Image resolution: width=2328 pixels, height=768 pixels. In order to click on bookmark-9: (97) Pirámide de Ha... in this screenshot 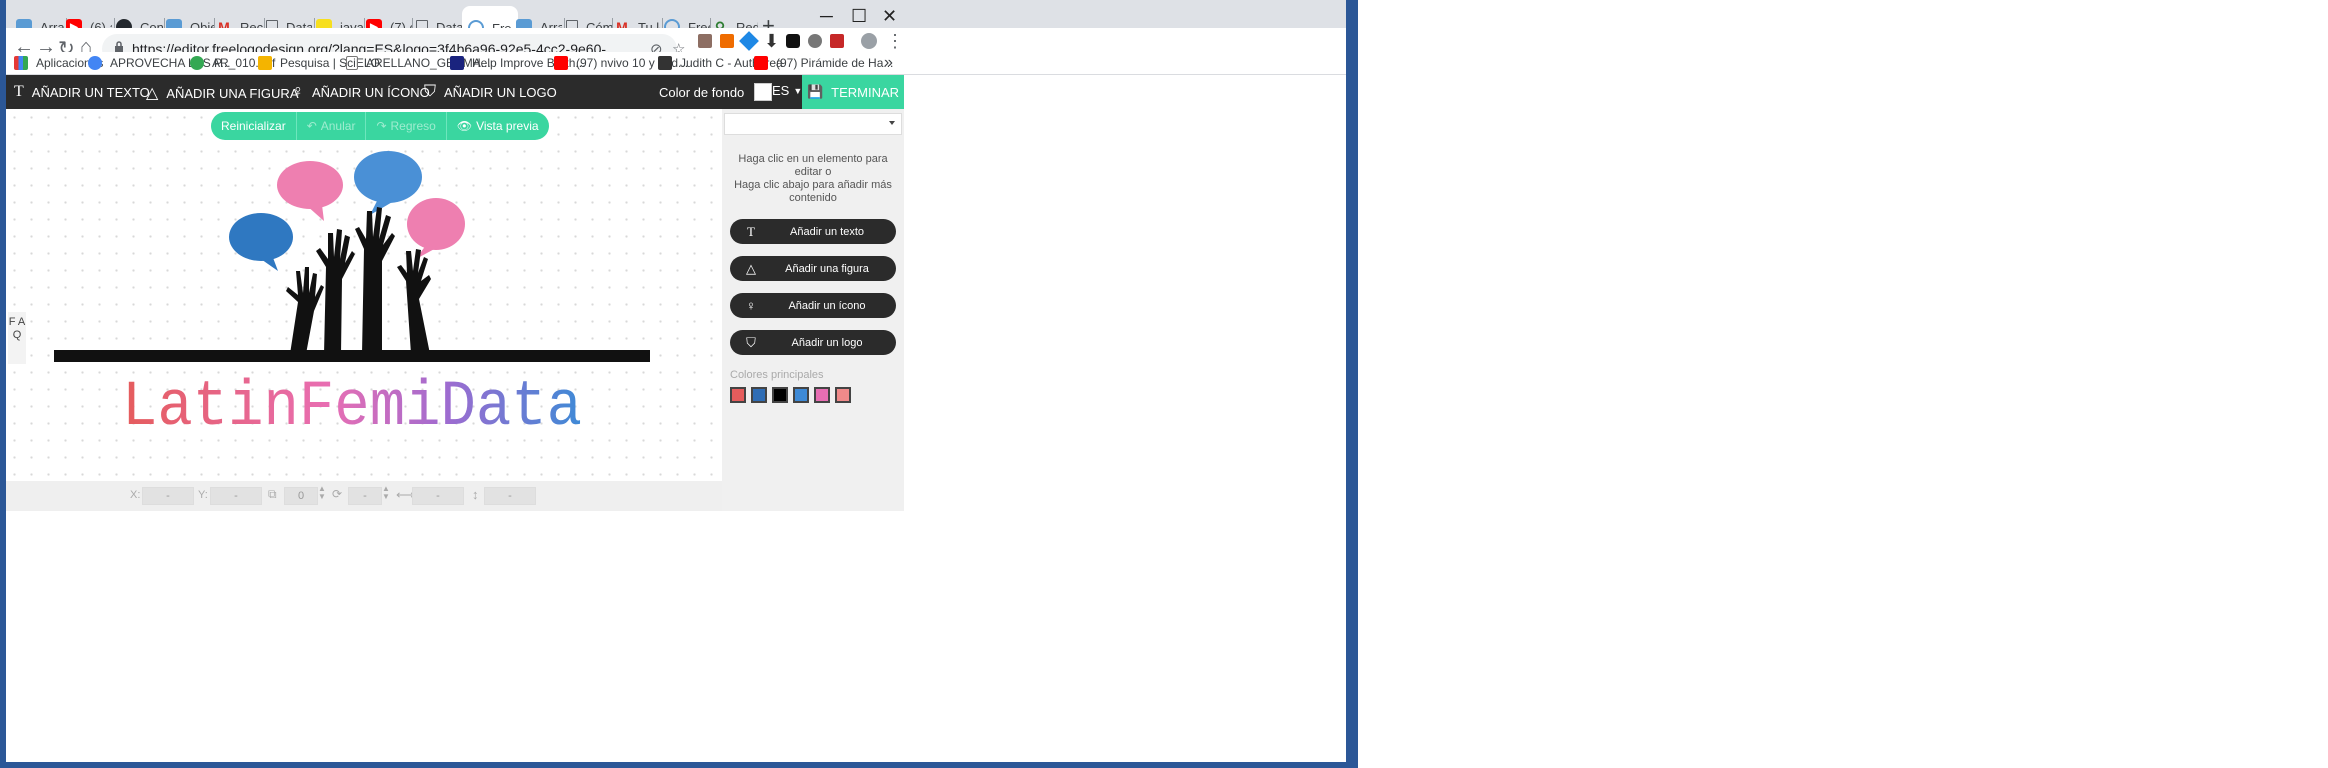, I will do `click(823, 63)`.